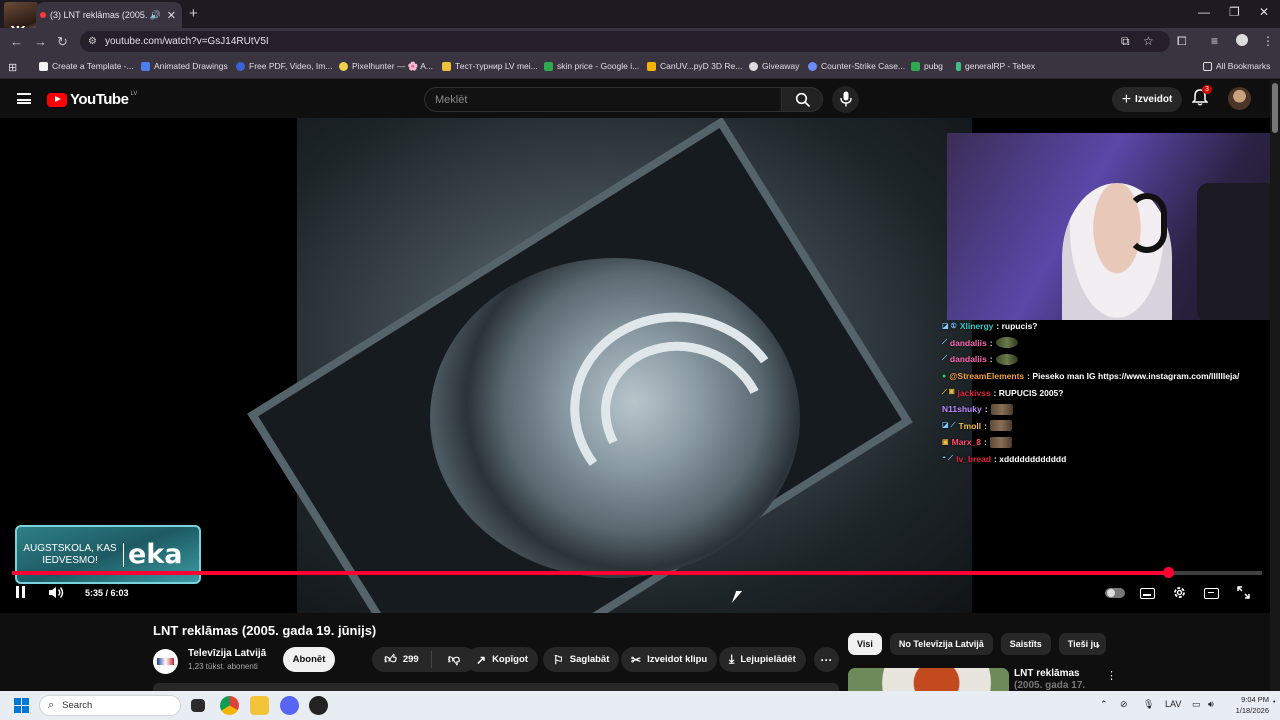 Image resolution: width=1280 pixels, height=720 pixels. Describe the element at coordinates (21, 592) in the screenshot. I see `pause-button` at that location.